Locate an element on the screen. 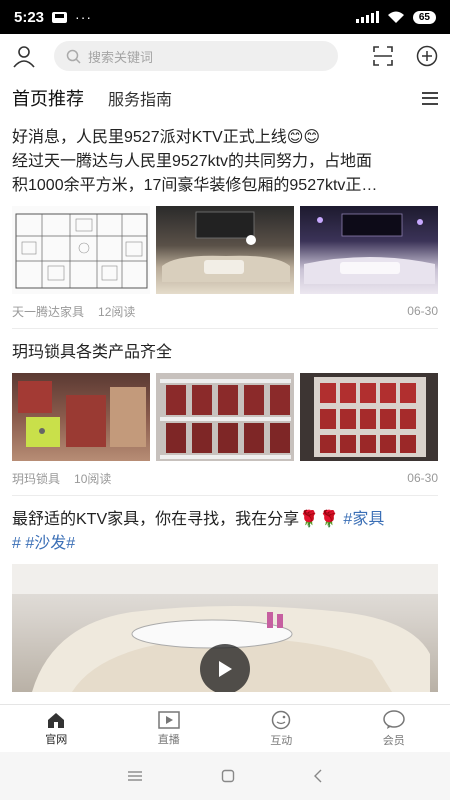 The image size is (450, 800). scan-icon is located at coordinates (383, 56).